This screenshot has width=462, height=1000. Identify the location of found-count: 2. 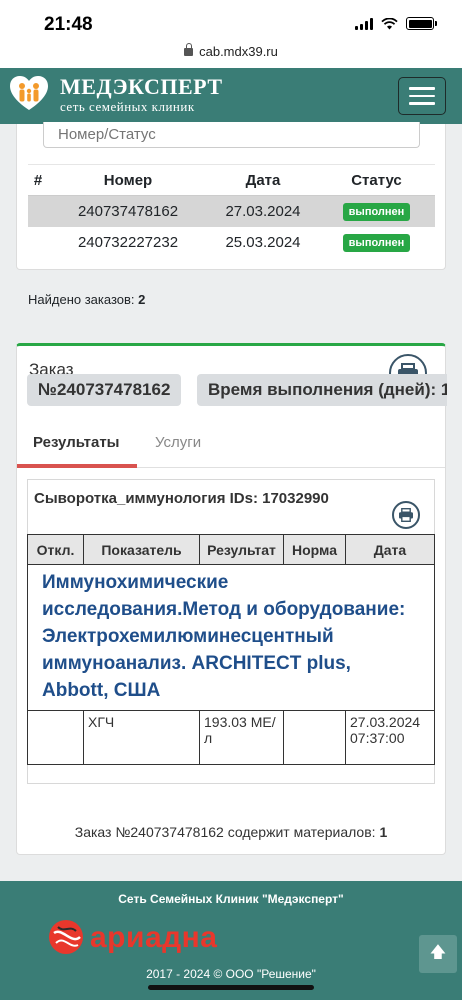
(142, 299).